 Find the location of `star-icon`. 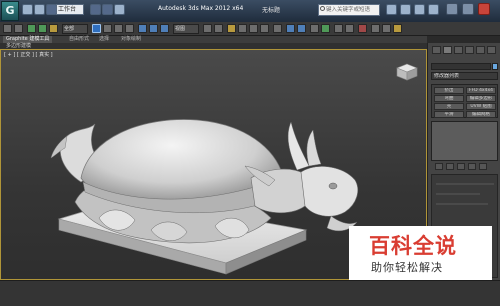

star-icon is located at coordinates (405, 9).